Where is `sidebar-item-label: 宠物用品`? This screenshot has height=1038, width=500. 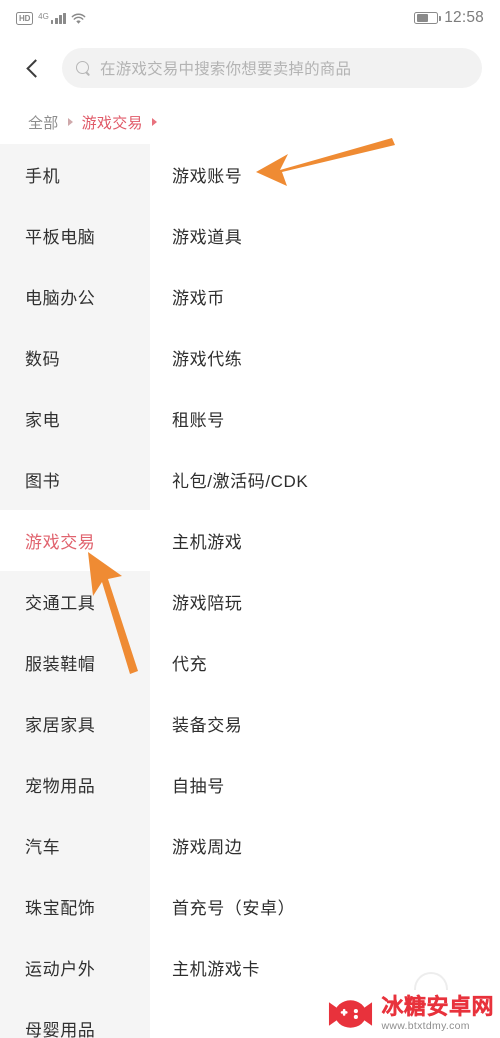
sidebar-item-label: 宠物用品 is located at coordinates (60, 786).